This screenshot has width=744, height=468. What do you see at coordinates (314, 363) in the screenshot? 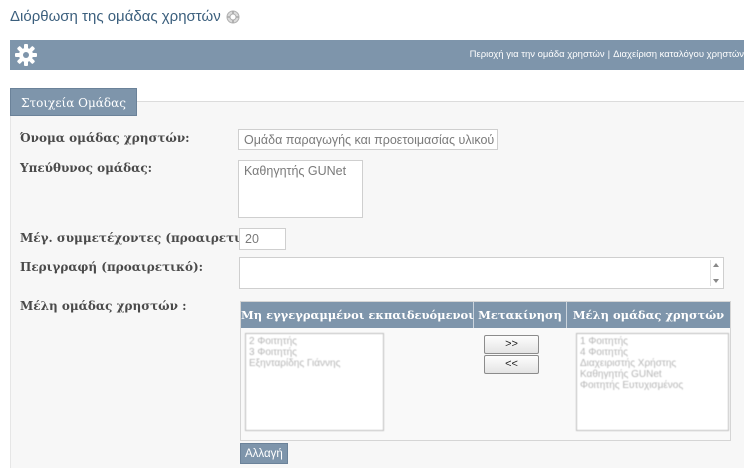
I see `list-item: Εξηνταρίδης Γιάννης` at bounding box center [314, 363].